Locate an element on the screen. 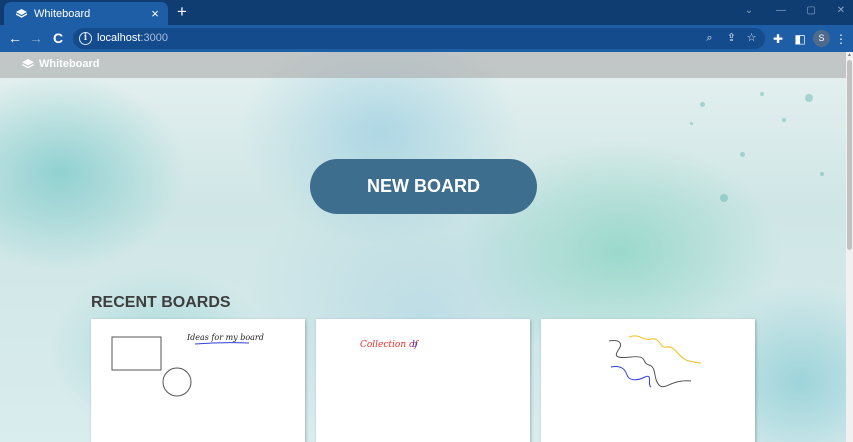  board-preview-text: Collection of b is located at coordinates (389, 345).